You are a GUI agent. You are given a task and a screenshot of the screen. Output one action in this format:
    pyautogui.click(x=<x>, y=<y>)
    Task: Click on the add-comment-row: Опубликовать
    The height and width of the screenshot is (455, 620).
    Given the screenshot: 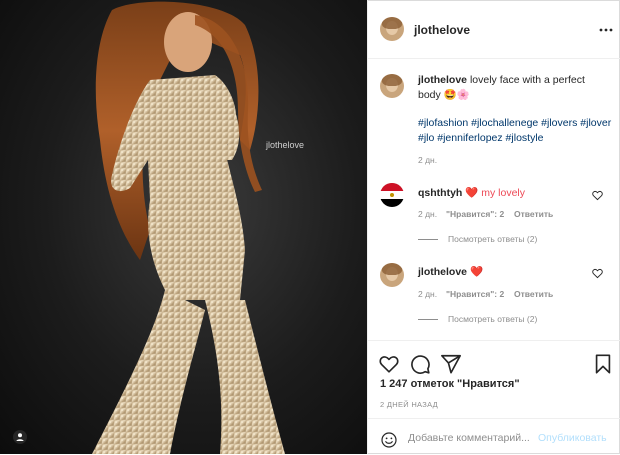 What is the action you would take?
    pyautogui.click(x=494, y=436)
    